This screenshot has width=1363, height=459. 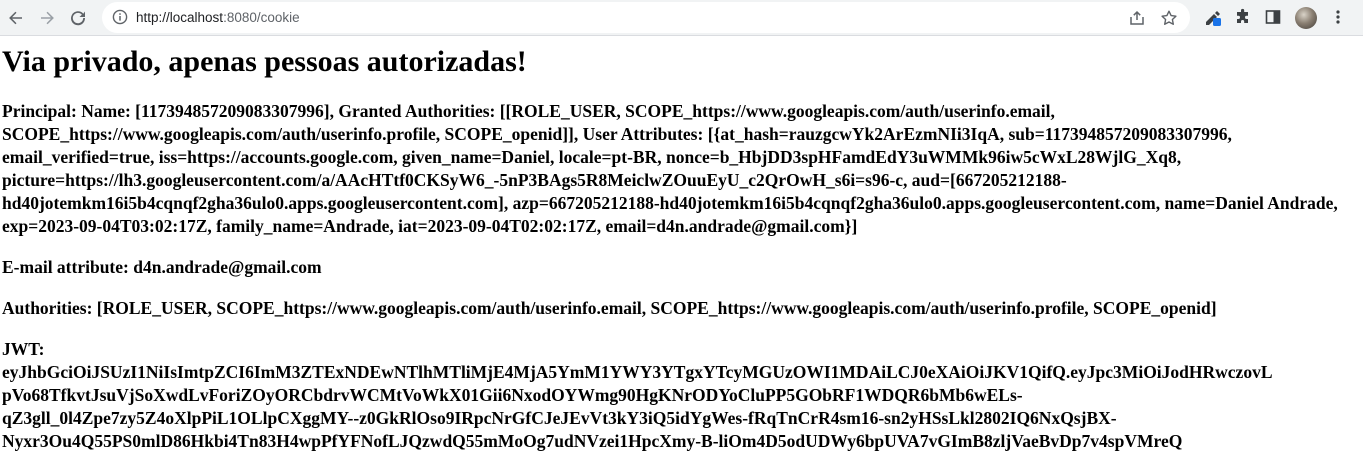 I want to click on back-button, so click(x=16, y=18).